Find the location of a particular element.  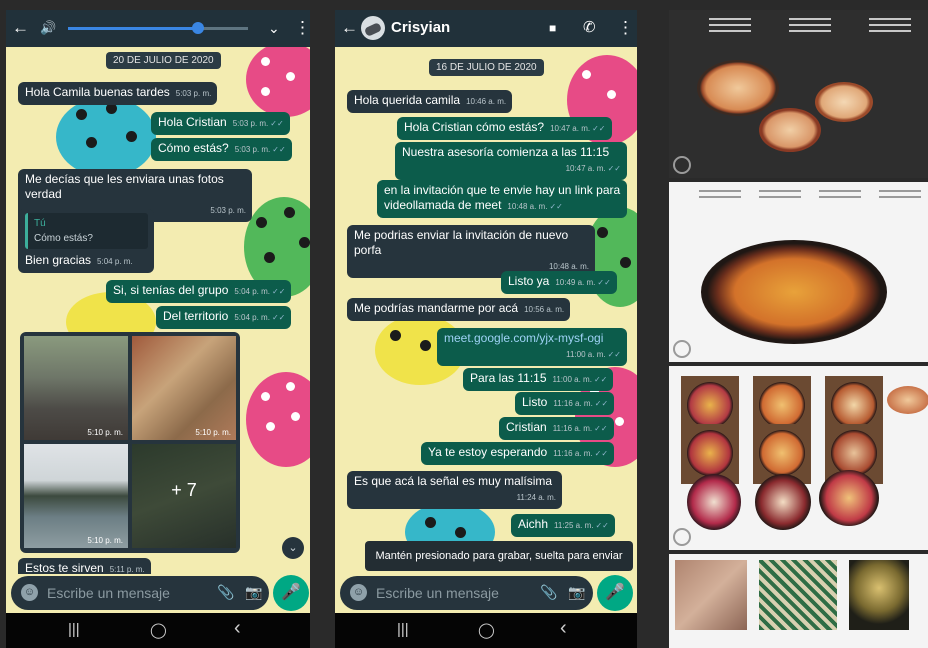

message-bubble: Ya te estoy esperando 11:16 a. m. ✓✓ is located at coordinates (518, 453).